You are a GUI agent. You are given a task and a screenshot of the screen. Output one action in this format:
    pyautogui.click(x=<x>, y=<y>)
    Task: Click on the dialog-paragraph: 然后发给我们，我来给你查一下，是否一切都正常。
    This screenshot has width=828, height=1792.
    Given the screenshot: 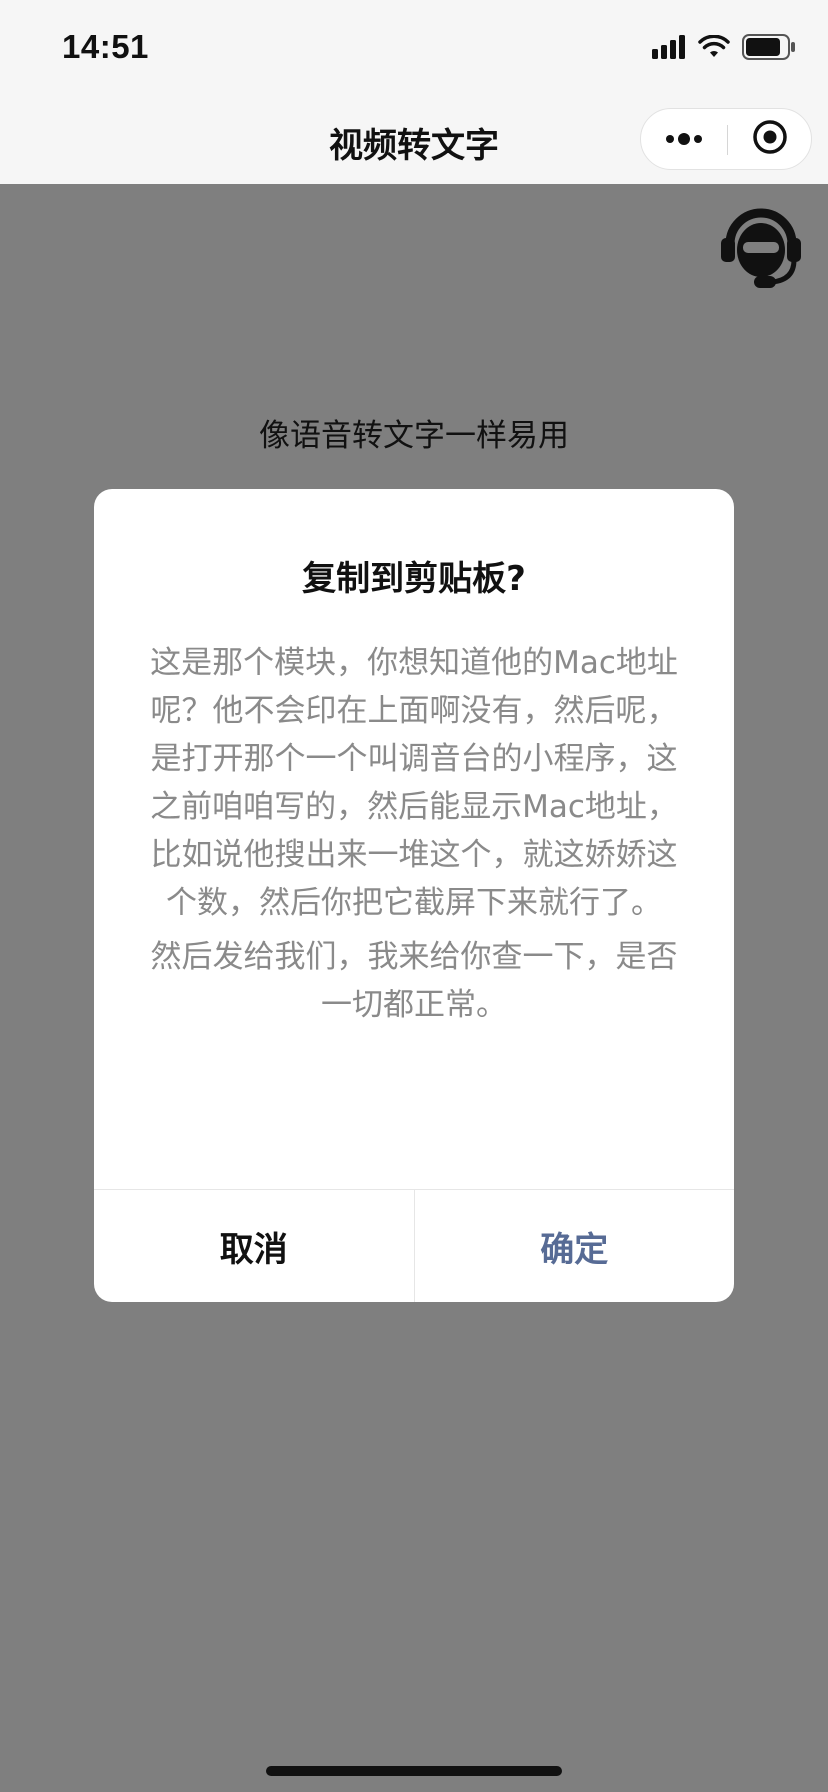 What is the action you would take?
    pyautogui.click(x=414, y=981)
    